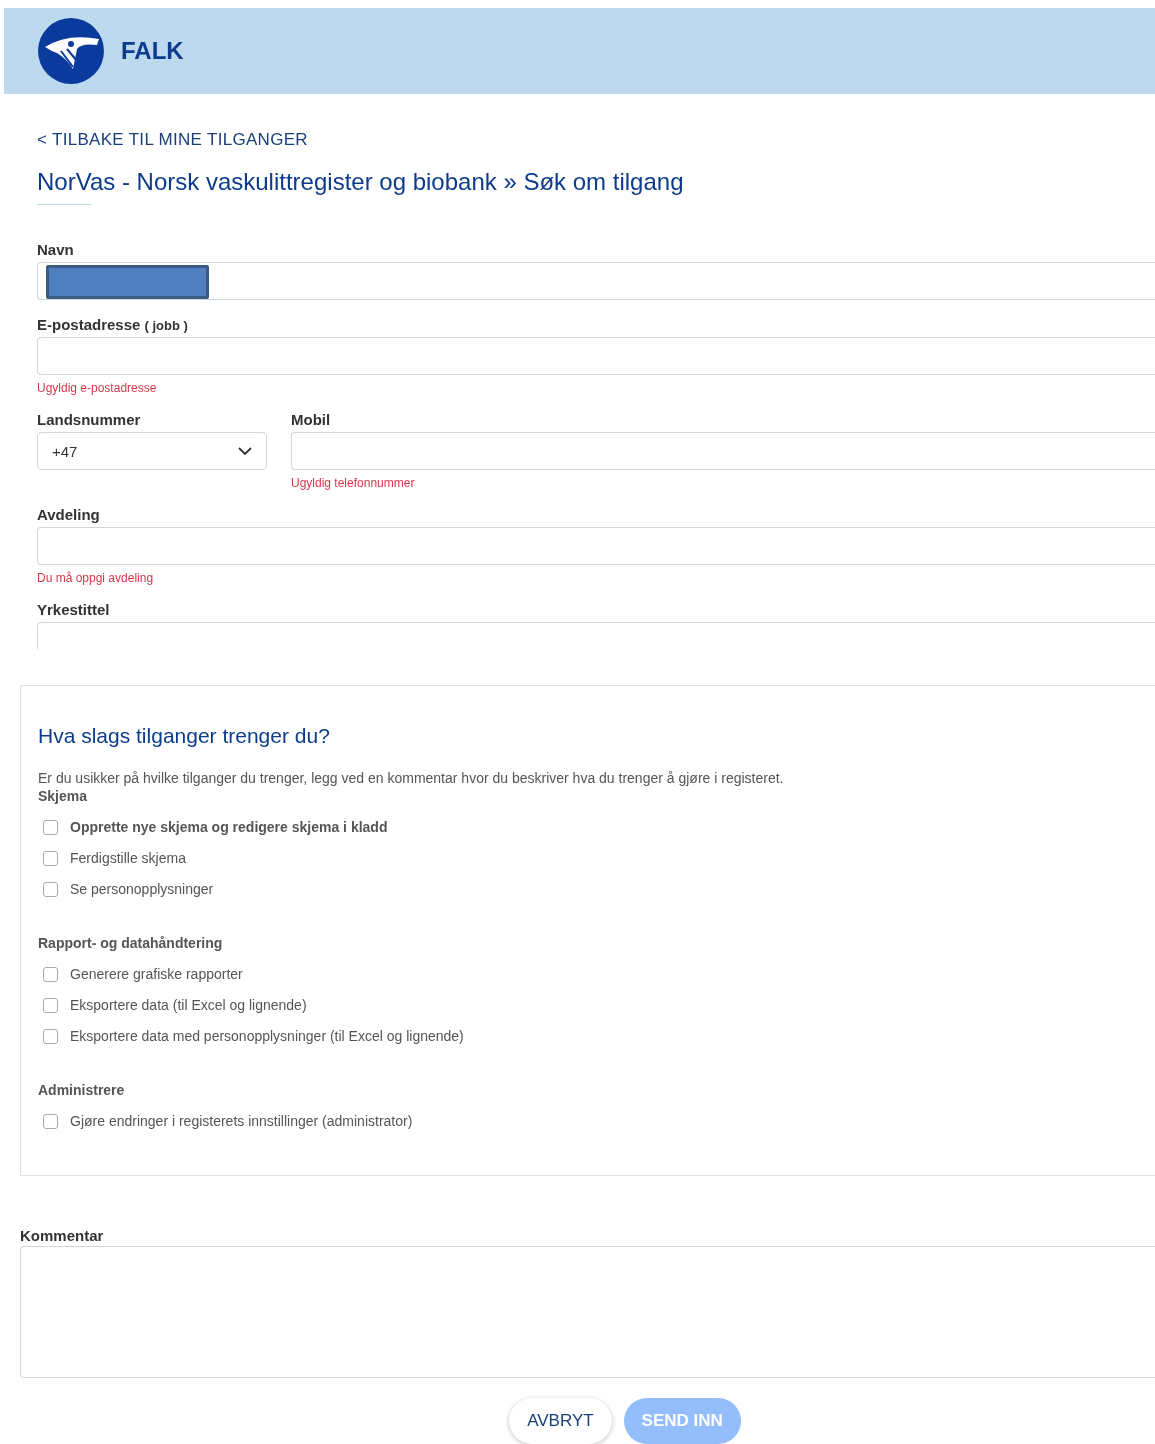  What do you see at coordinates (152, 451) in the screenshot?
I see `country-code-select: +47` at bounding box center [152, 451].